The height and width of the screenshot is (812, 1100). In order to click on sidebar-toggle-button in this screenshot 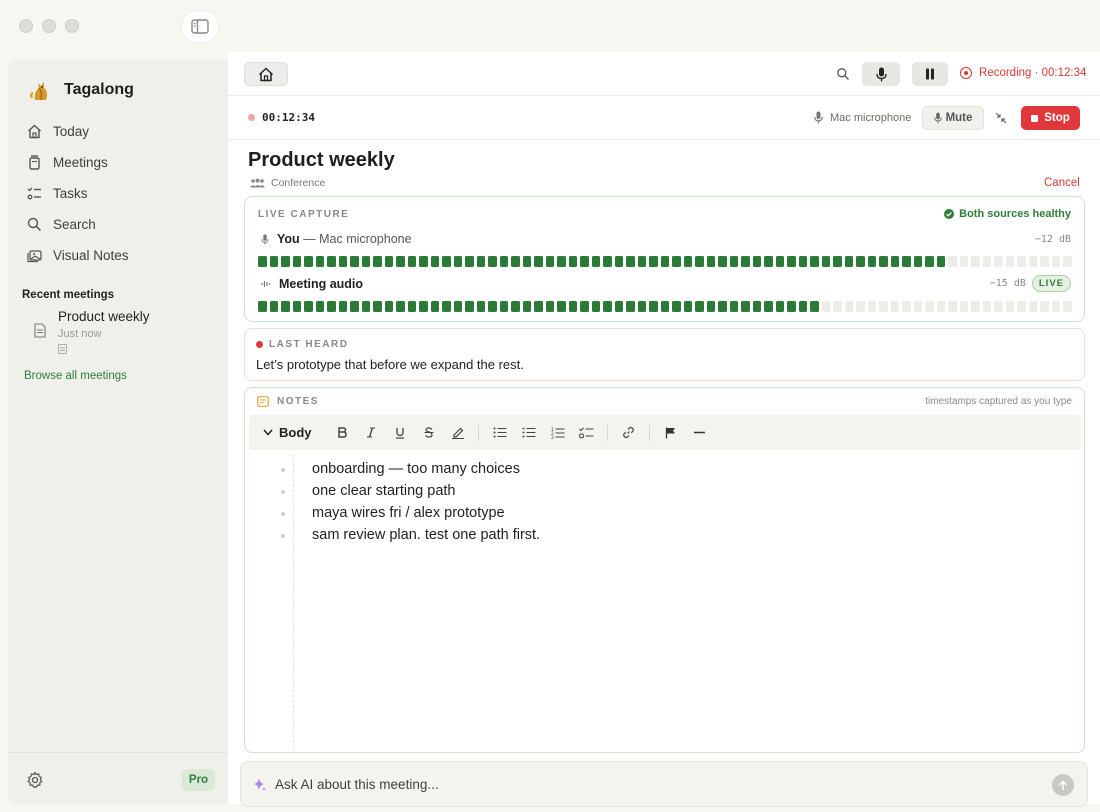, I will do `click(200, 26)`.